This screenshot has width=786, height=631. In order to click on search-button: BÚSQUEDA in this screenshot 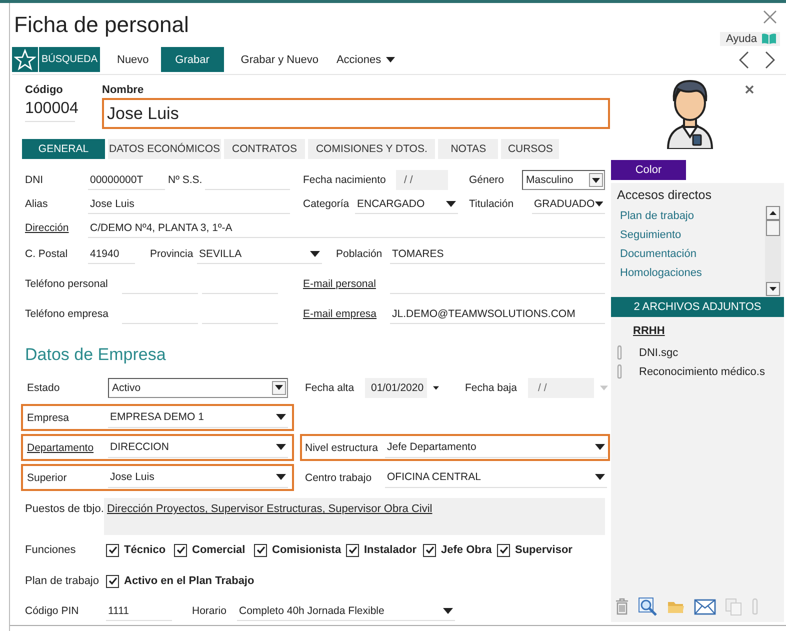, I will do `click(69, 59)`.